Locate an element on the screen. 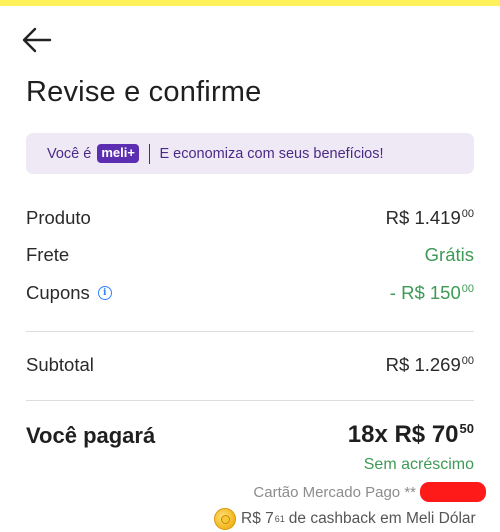 This screenshot has height=532, width=500. shipping-label: Frete is located at coordinates (48, 254).